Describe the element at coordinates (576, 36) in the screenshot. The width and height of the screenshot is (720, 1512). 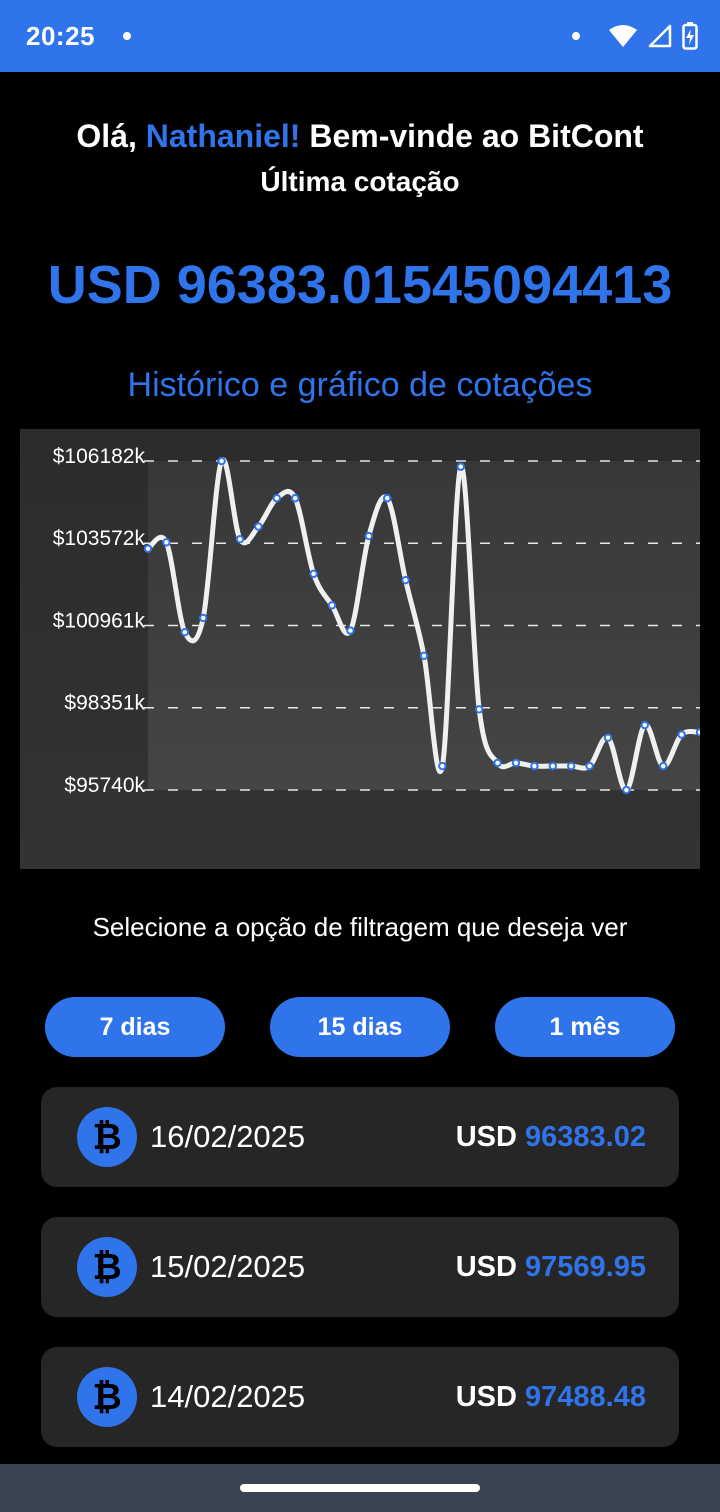
I see `status-dot-icon` at that location.